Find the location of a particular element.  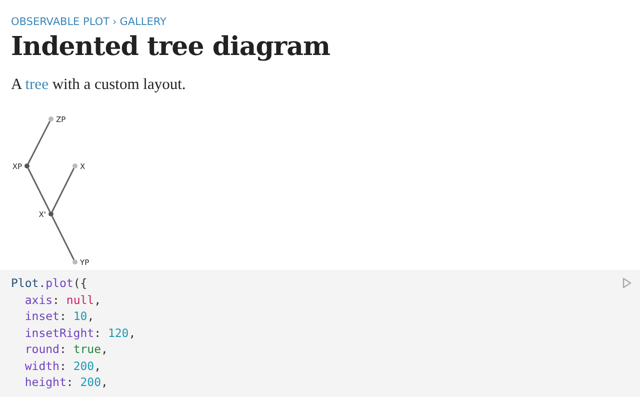

play-icon is located at coordinates (627, 283).